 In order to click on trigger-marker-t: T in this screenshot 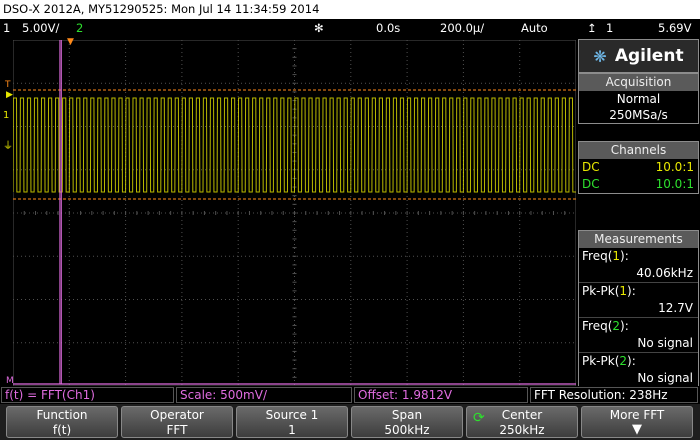, I will do `click(8, 85)`.